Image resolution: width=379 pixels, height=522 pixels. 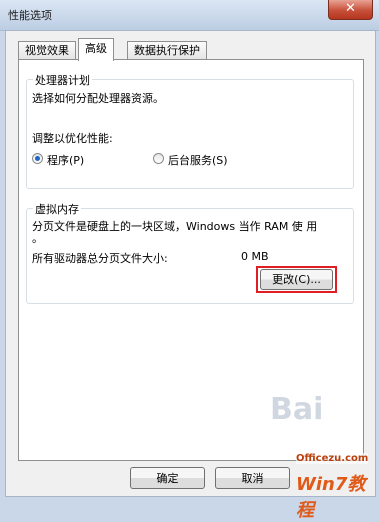 I want to click on programs-radio-label: 程序(P), so click(x=65, y=160).